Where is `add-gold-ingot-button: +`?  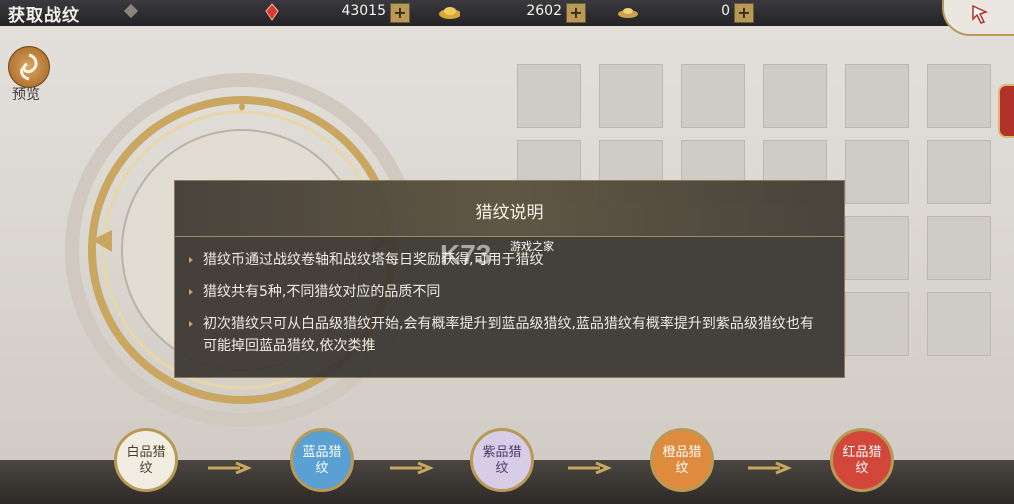 add-gold-ingot-button: + is located at coordinates (576, 13).